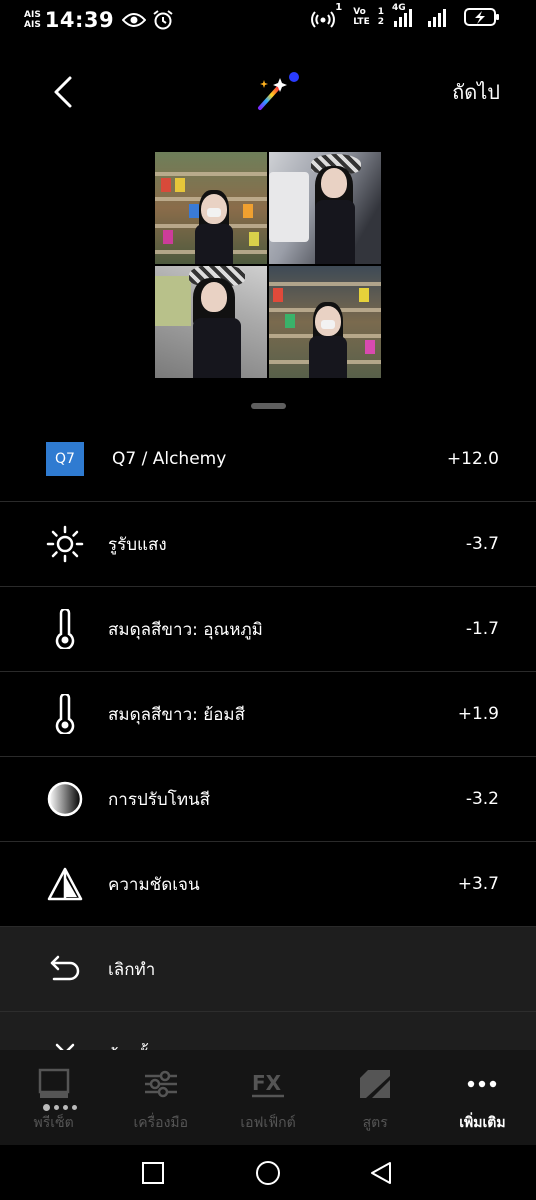  Describe the element at coordinates (79, 20) in the screenshot. I see `status-time: 14:39` at that location.